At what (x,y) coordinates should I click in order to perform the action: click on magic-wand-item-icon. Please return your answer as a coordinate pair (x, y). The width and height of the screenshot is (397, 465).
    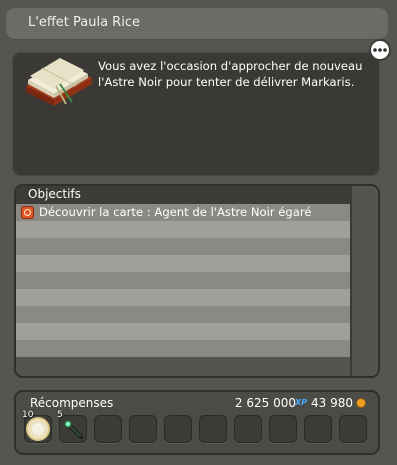
    Looking at the image, I should click on (74, 430).